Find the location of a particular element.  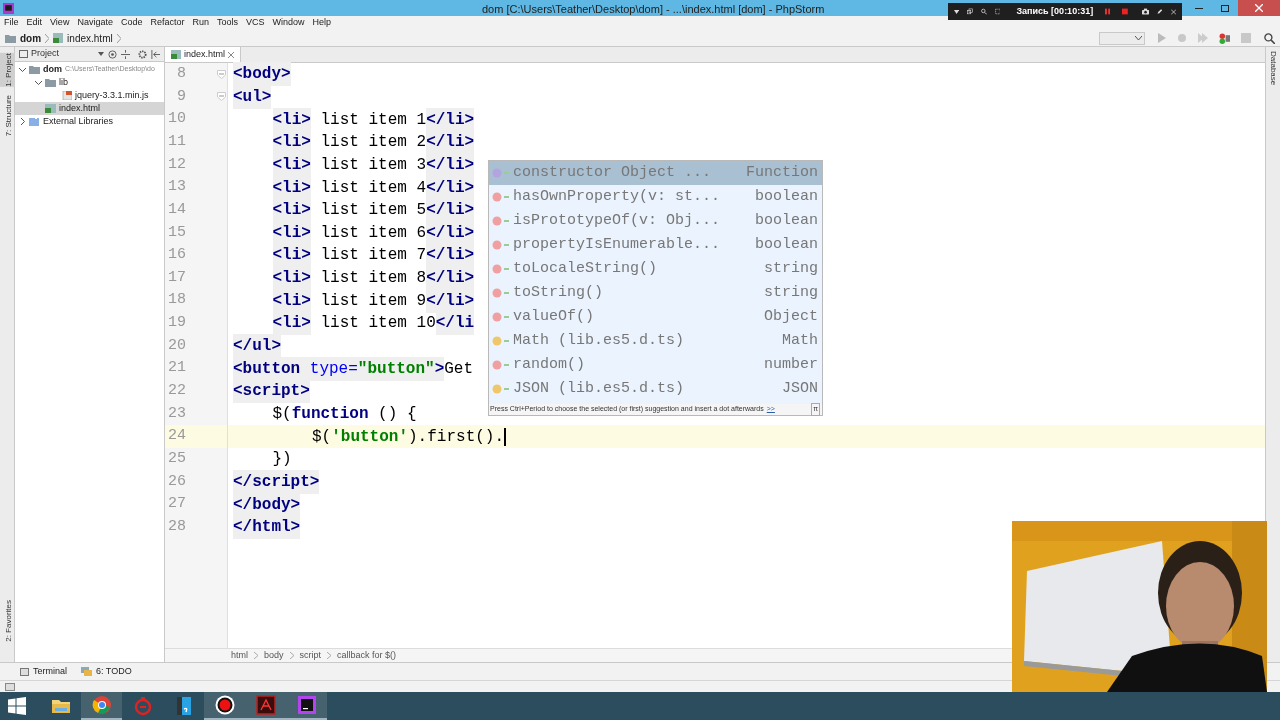

menu-item: Run is located at coordinates (200, 23).